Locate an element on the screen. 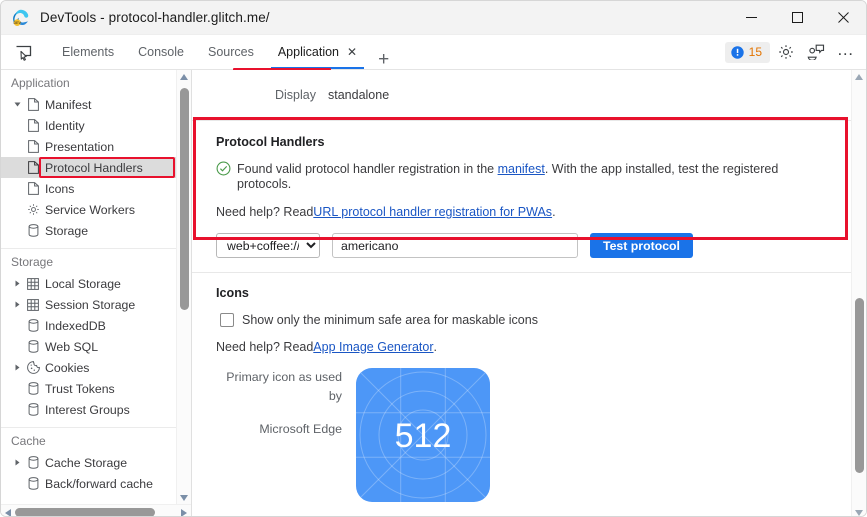 The height and width of the screenshot is (517, 867). sidebar-hscrollbar-thumb is located at coordinates (85, 512).